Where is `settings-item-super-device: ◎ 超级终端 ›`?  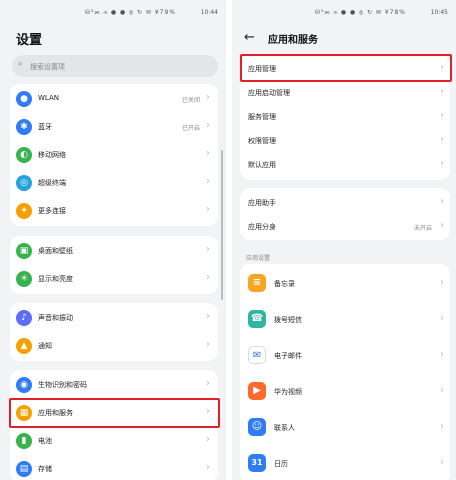 settings-item-super-device: ◎ 超级终端 › is located at coordinates (114, 183).